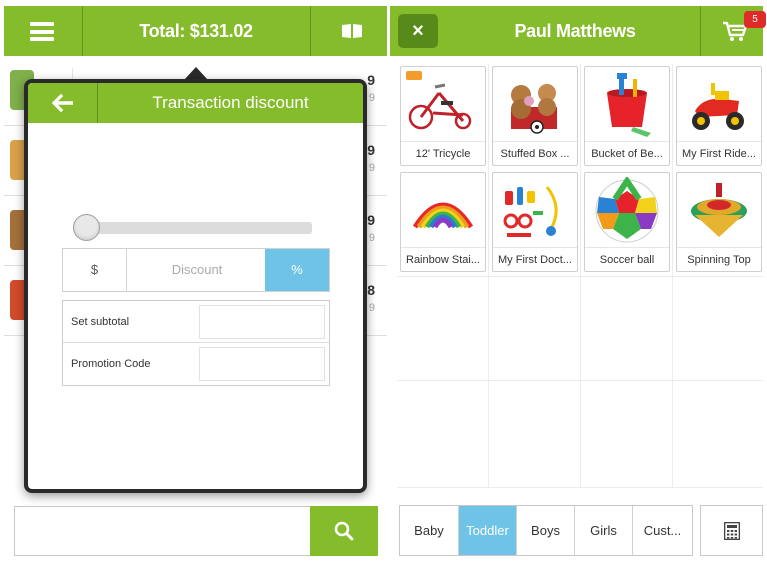  I want to click on calculator-icon, so click(732, 531).